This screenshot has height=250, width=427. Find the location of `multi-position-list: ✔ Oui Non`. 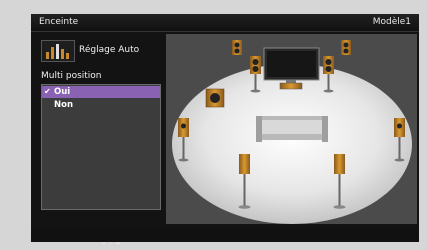

multi-position-list: ✔ Oui Non is located at coordinates (101, 147).